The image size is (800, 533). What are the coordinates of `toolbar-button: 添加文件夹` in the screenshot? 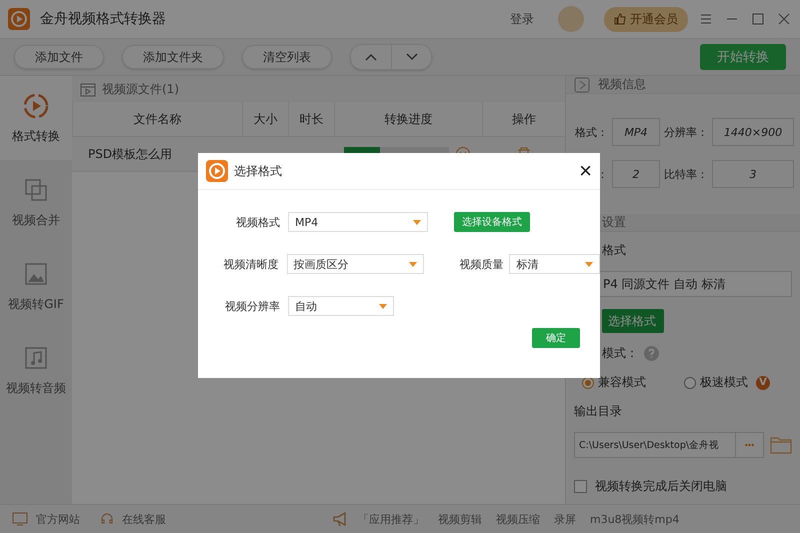 It's located at (173, 57).